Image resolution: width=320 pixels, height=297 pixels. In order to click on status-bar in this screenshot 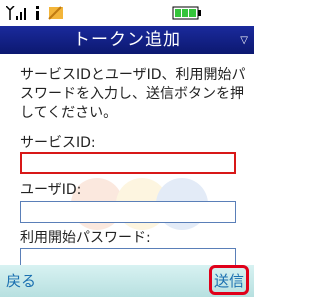, I will do `click(127, 13)`.